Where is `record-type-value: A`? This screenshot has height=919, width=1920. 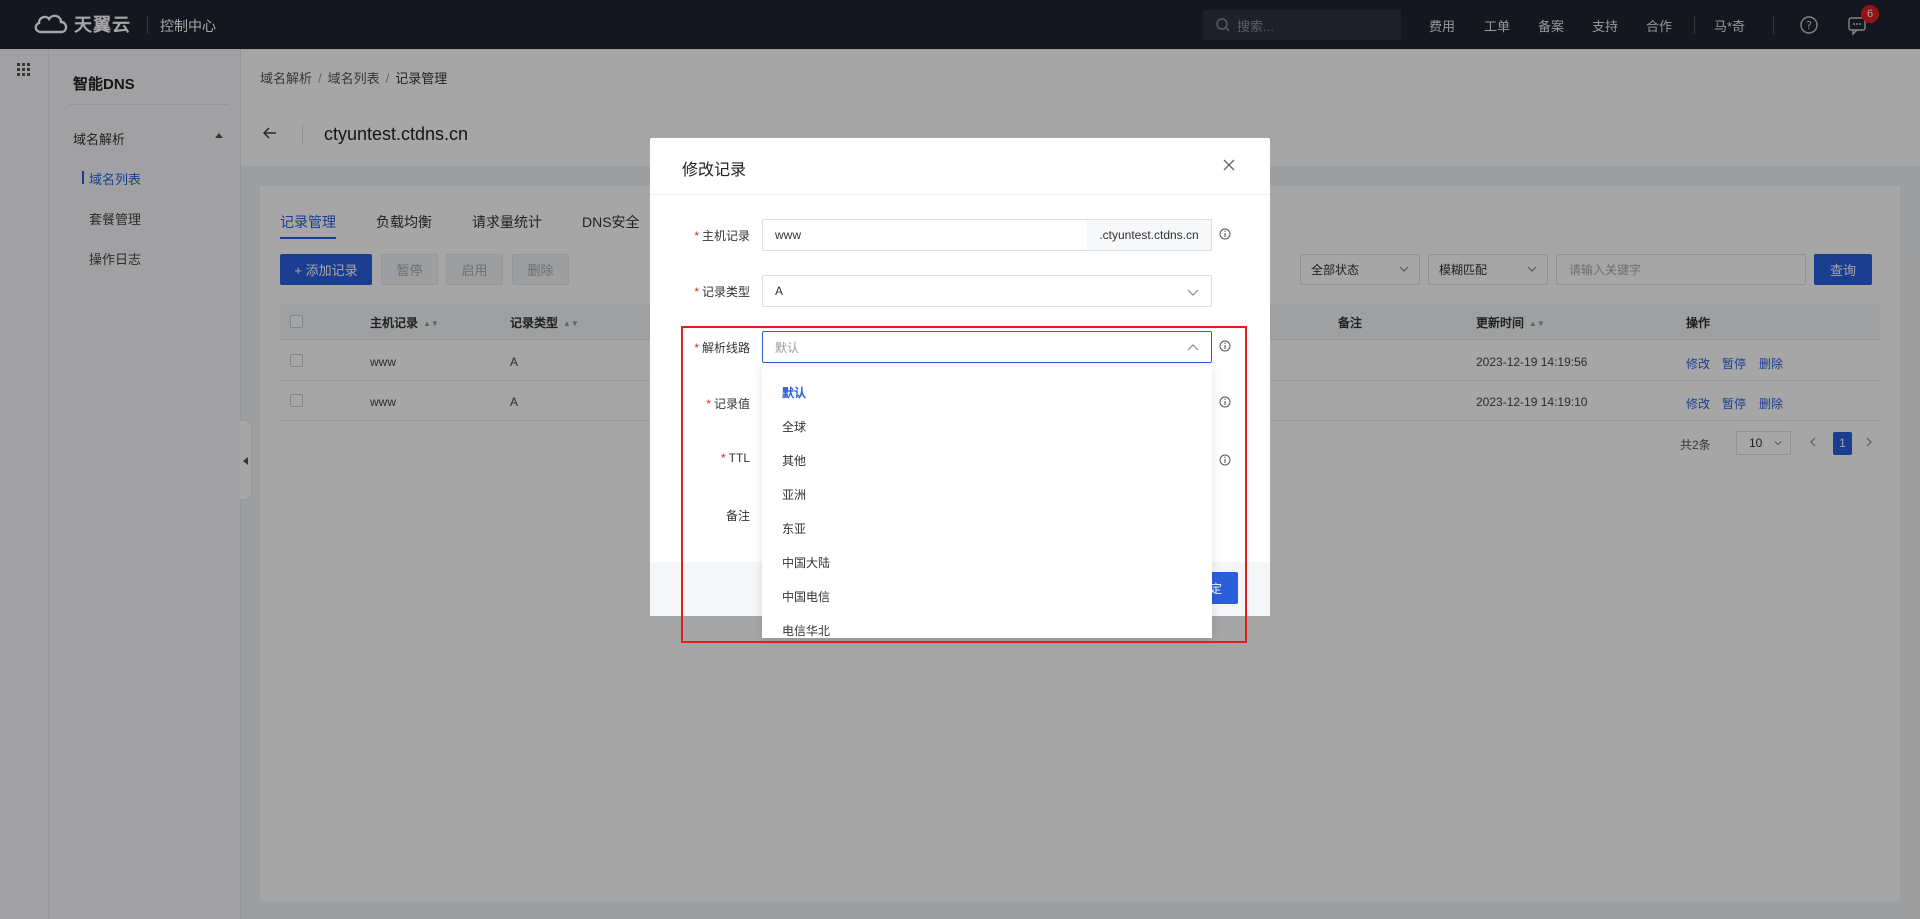 record-type-value: A is located at coordinates (779, 291).